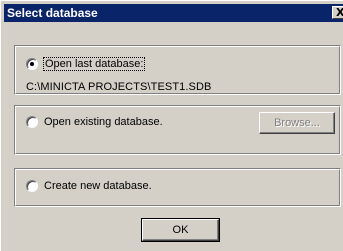 Image resolution: width=343 pixels, height=251 pixels. Describe the element at coordinates (94, 64) in the screenshot. I see `open-last-label: Open last database:` at that location.